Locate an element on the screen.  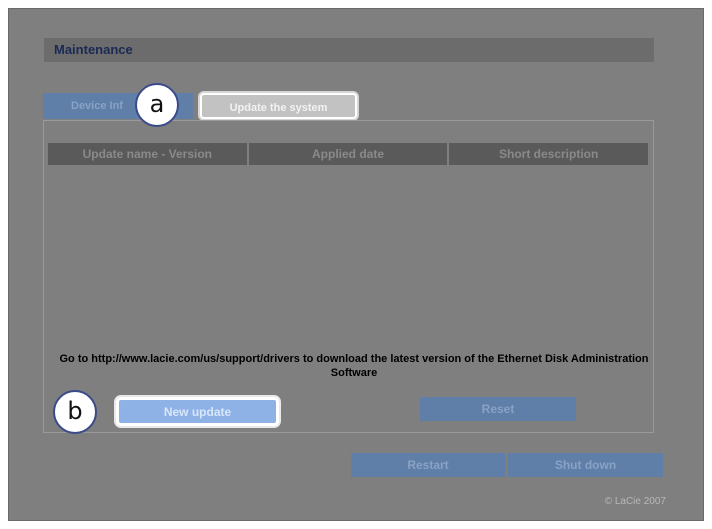
callout-a: a is located at coordinates (157, 105).